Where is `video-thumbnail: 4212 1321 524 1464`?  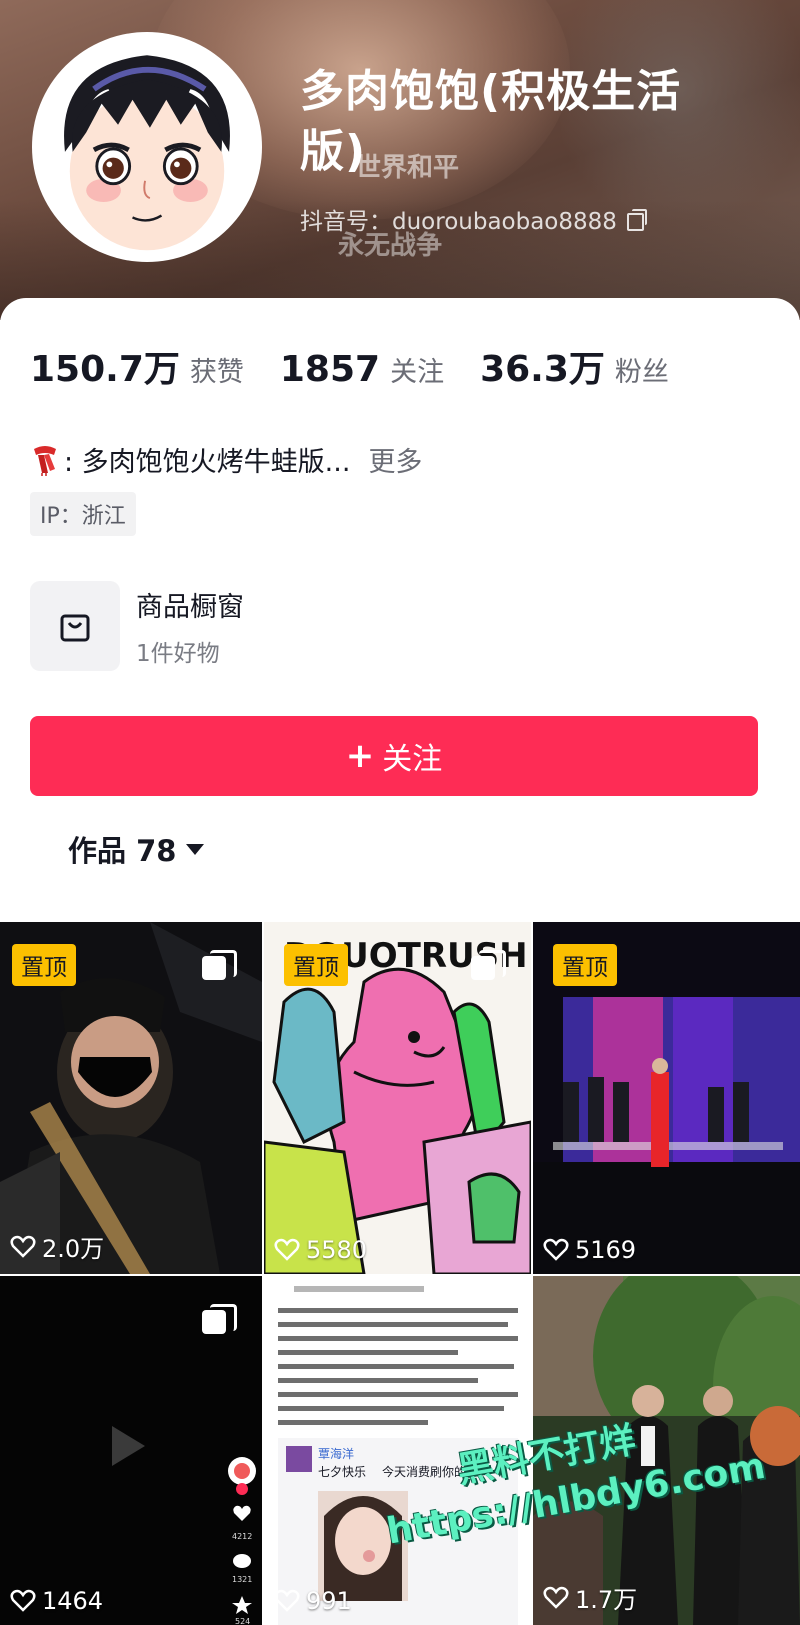 video-thumbnail: 4212 1321 524 1464 is located at coordinates (131, 1450).